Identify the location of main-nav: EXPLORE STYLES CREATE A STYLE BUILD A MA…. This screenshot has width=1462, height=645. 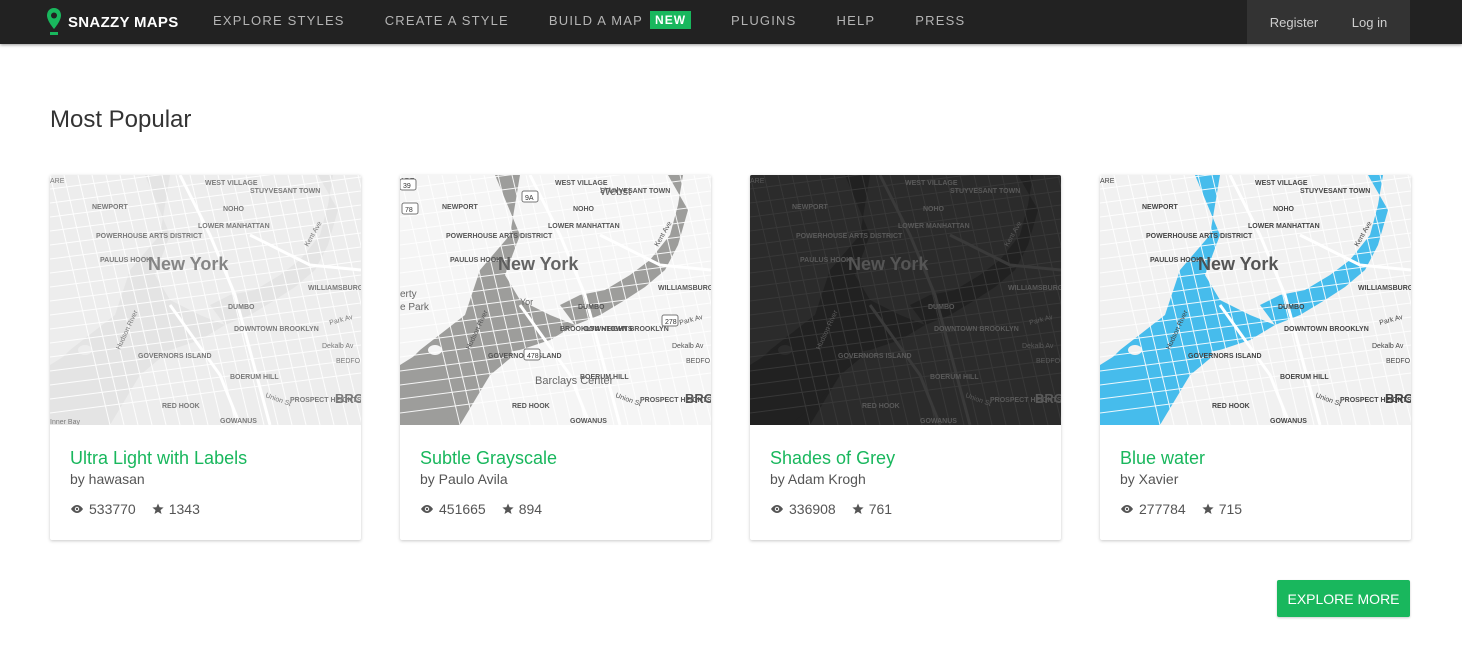
(609, 20).